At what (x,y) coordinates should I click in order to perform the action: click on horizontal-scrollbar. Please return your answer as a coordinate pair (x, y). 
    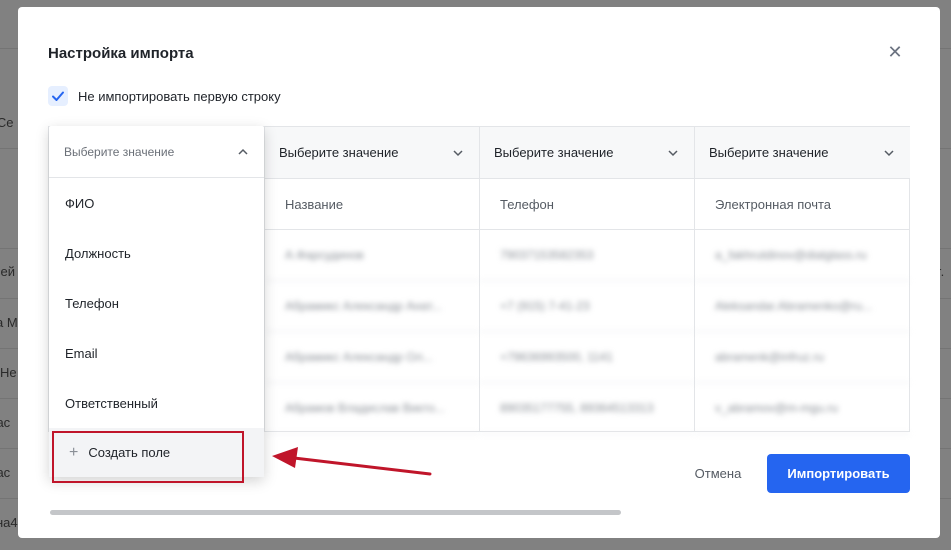
    Looking at the image, I should click on (335, 512).